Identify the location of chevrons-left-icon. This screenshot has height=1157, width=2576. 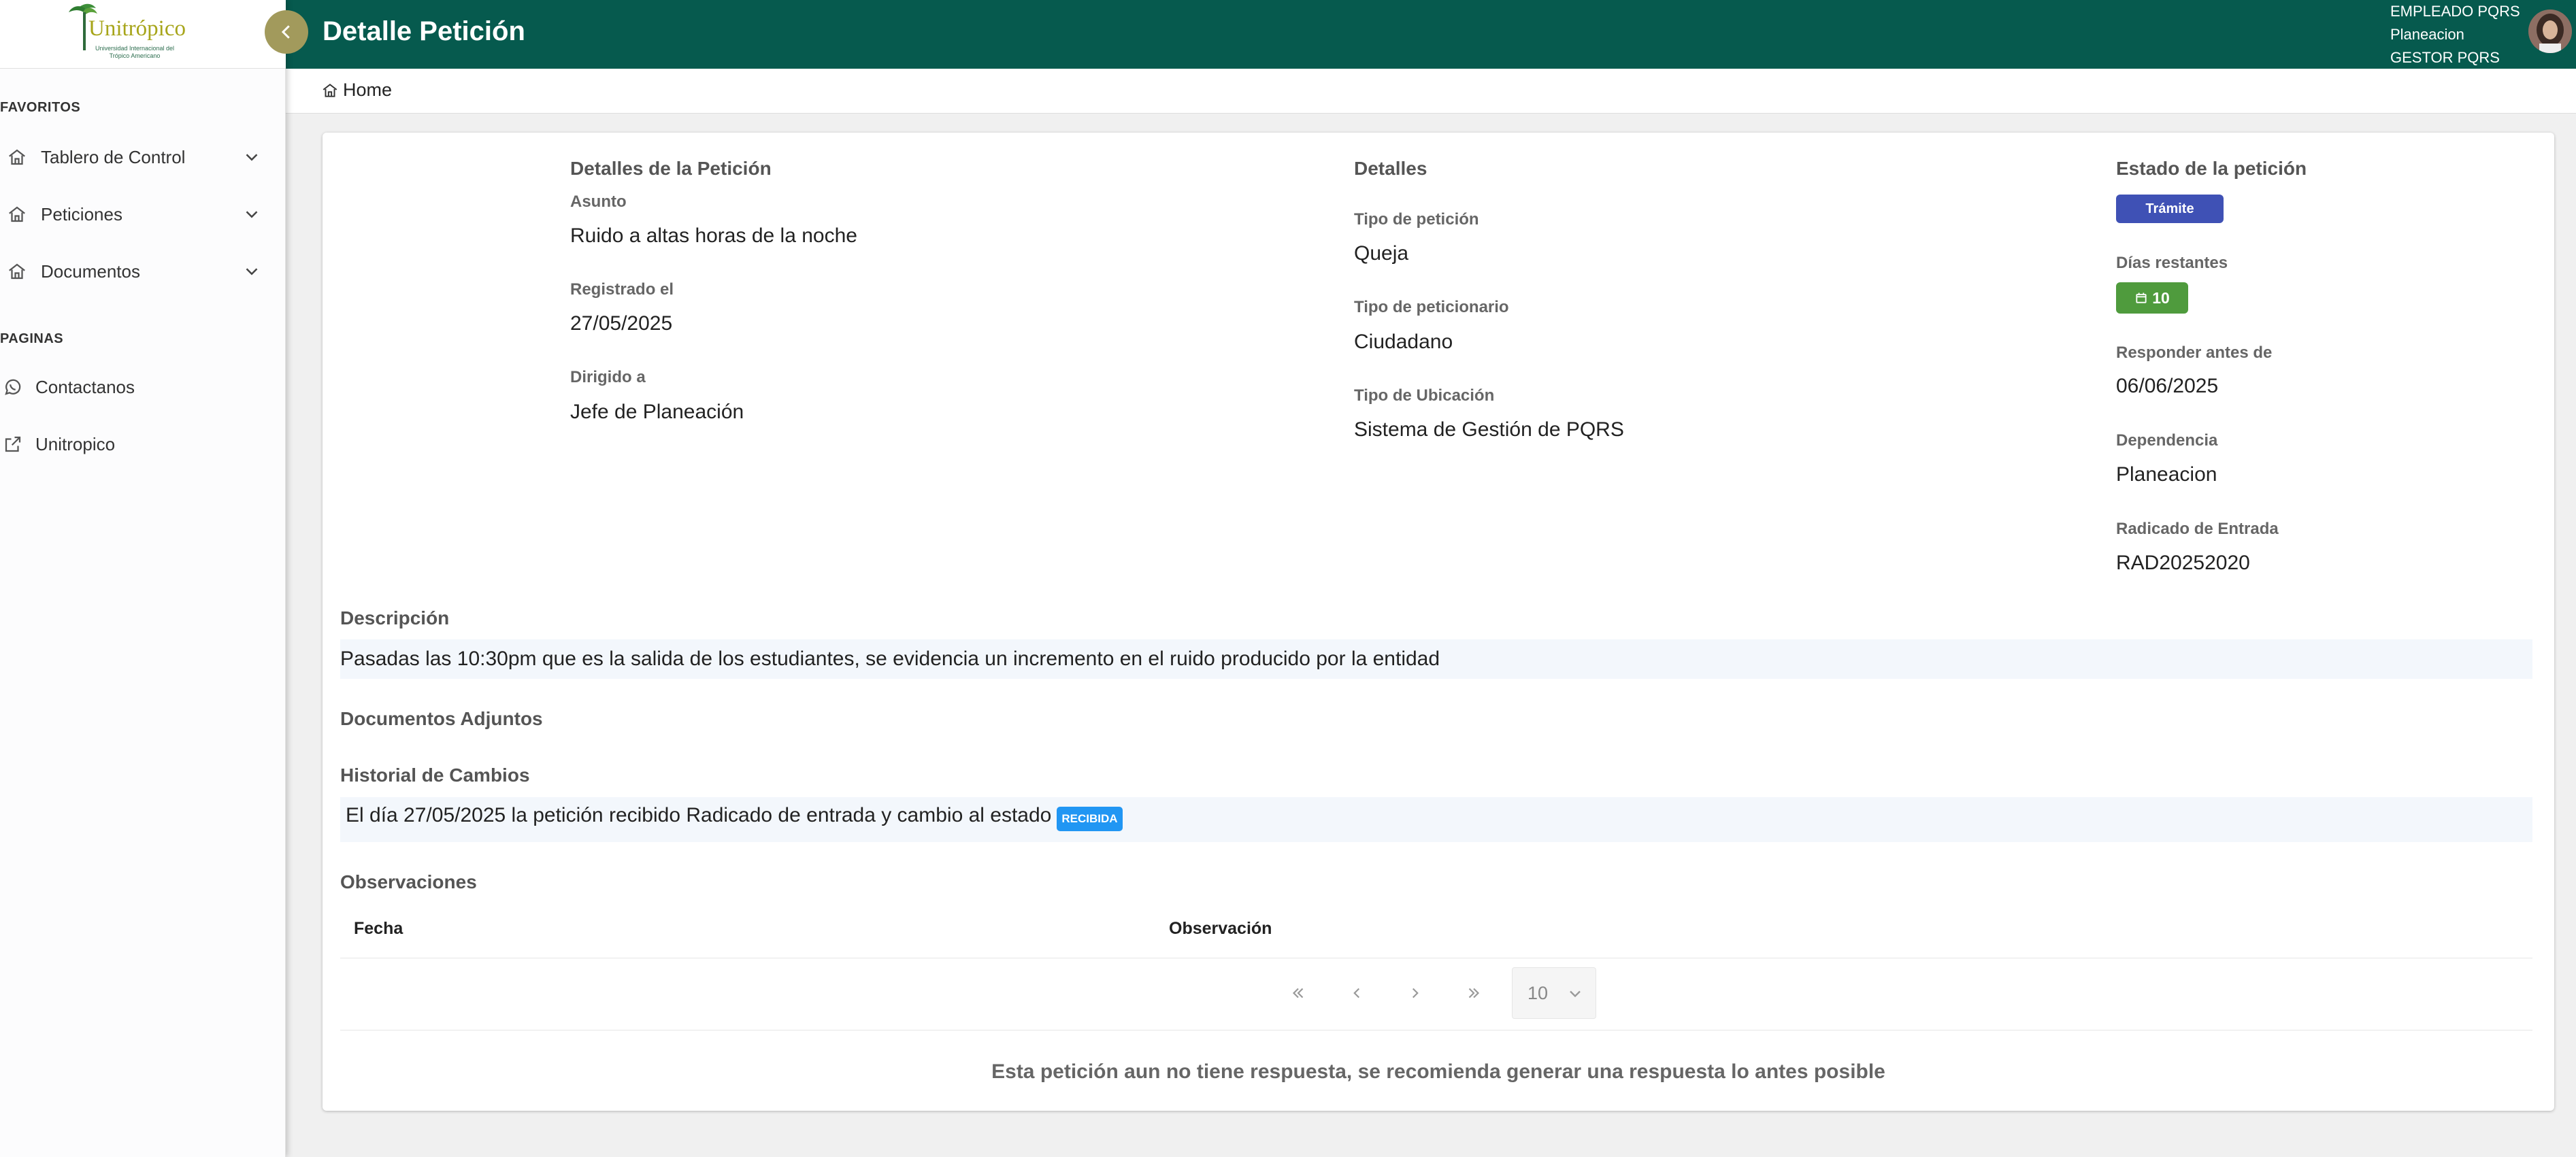
(1298, 993).